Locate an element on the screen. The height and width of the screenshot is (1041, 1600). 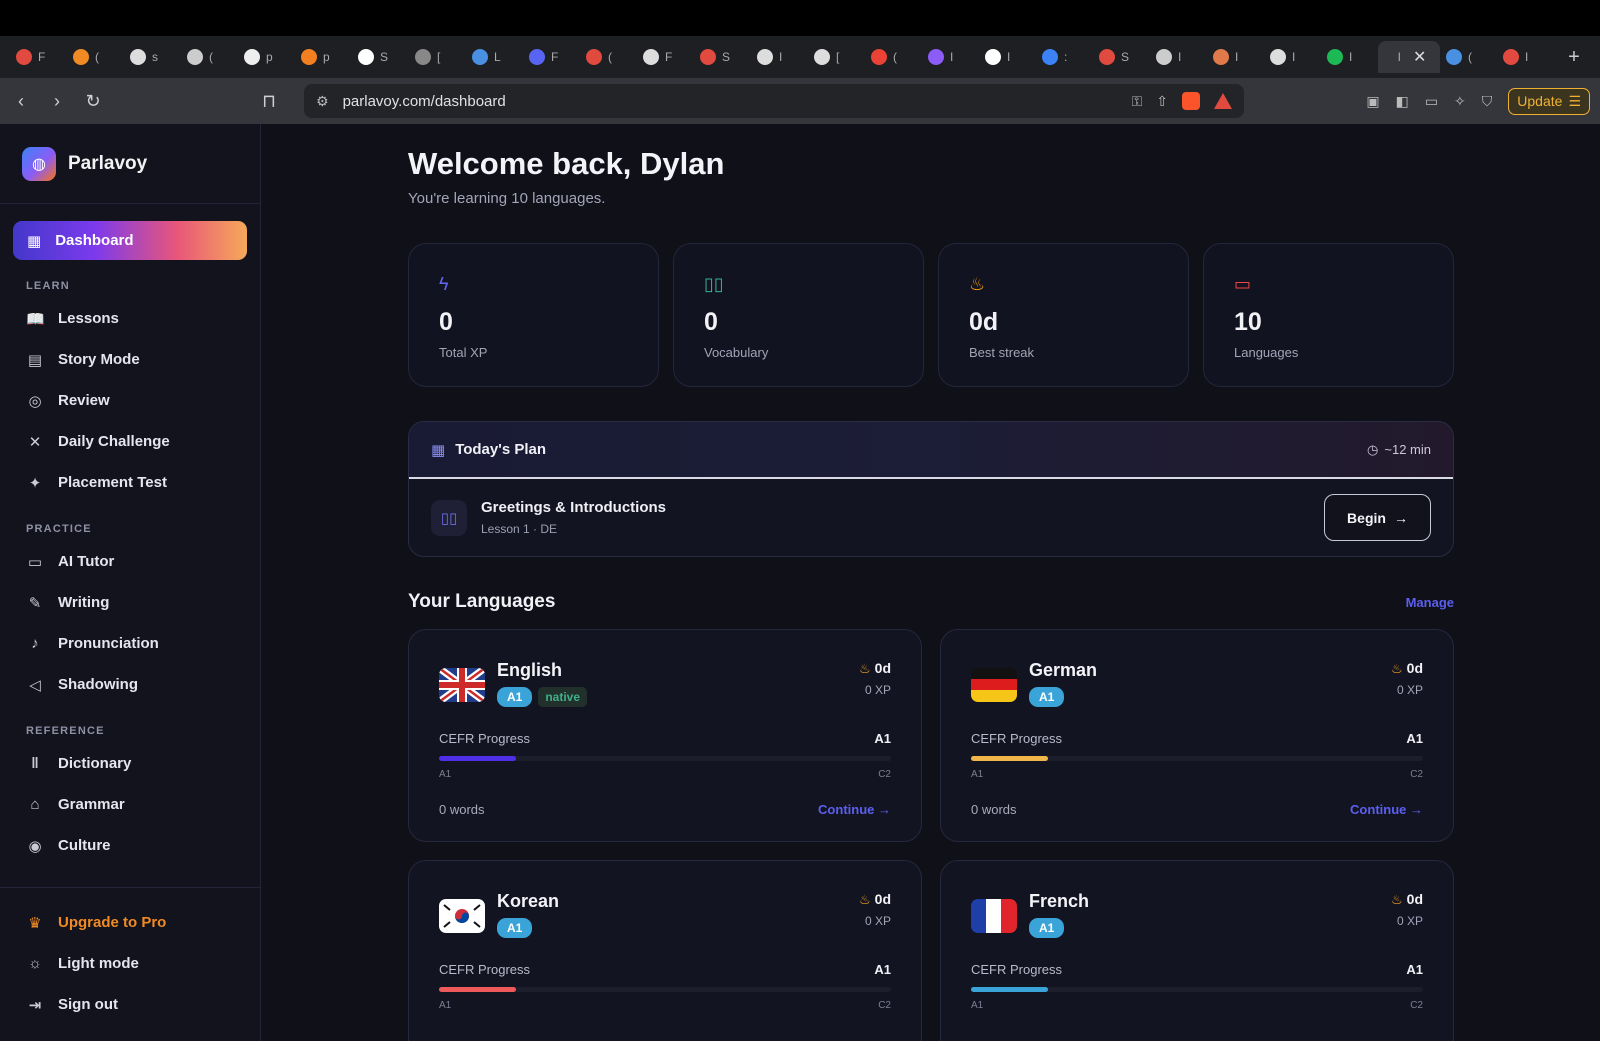
xp-value: 0 XP is located at coordinates (1409, 690).